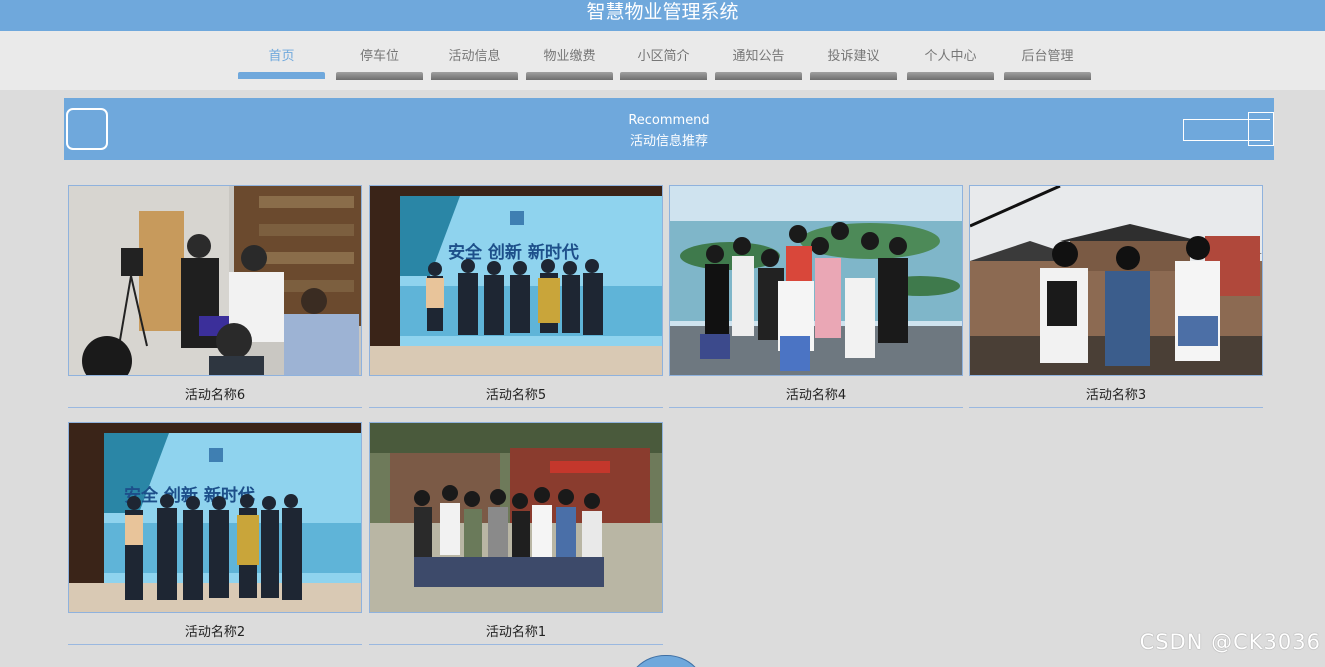  What do you see at coordinates (569, 56) in the screenshot?
I see `nav-label: 物业缴费` at bounding box center [569, 56].